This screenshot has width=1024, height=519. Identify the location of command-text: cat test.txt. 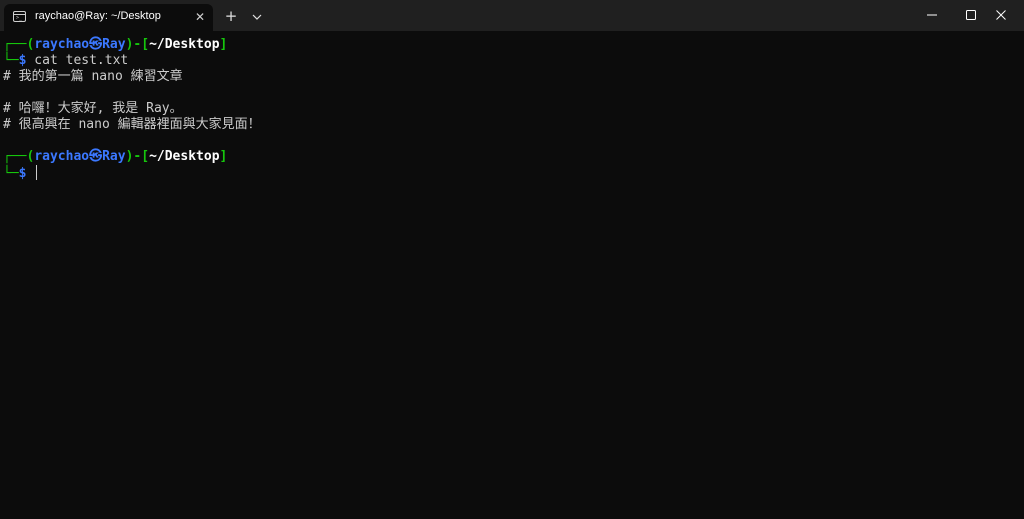
(77, 60).